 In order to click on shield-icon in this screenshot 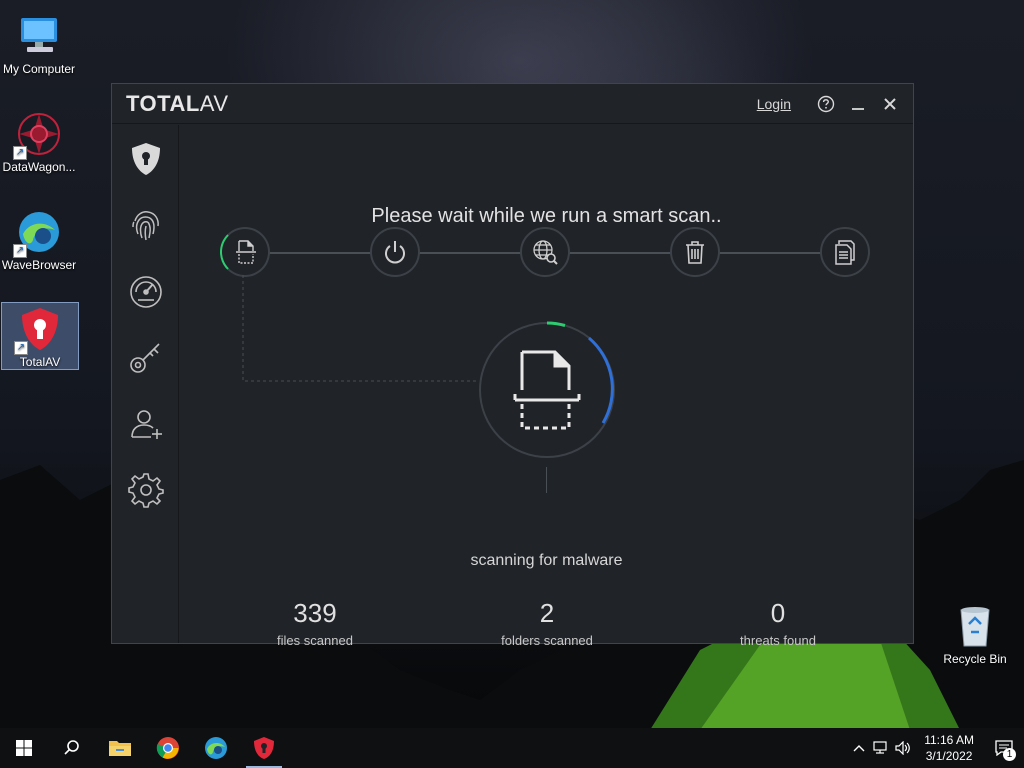, I will do `click(145, 159)`.